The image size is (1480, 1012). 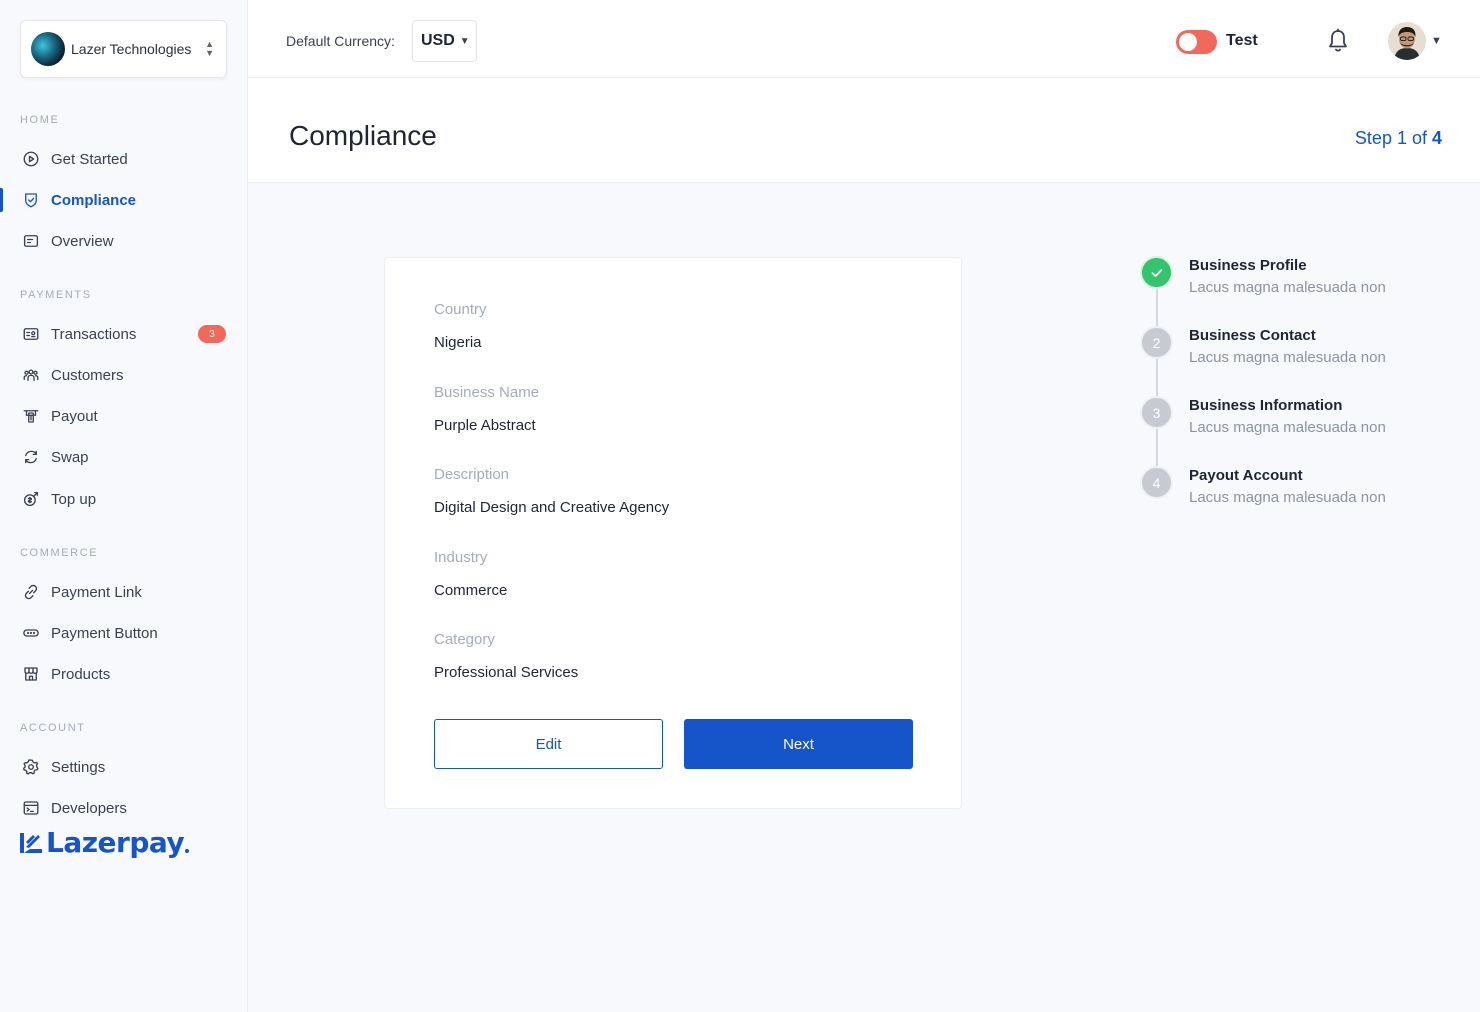 I want to click on description-label: Description, so click(x=472, y=474).